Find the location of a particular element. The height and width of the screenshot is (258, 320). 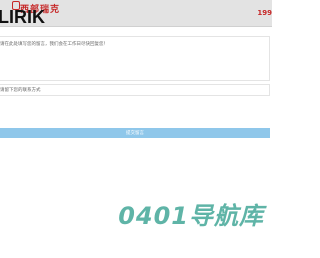

header: 西部瑞克 LIRIK 199 is located at coordinates (136, 13).